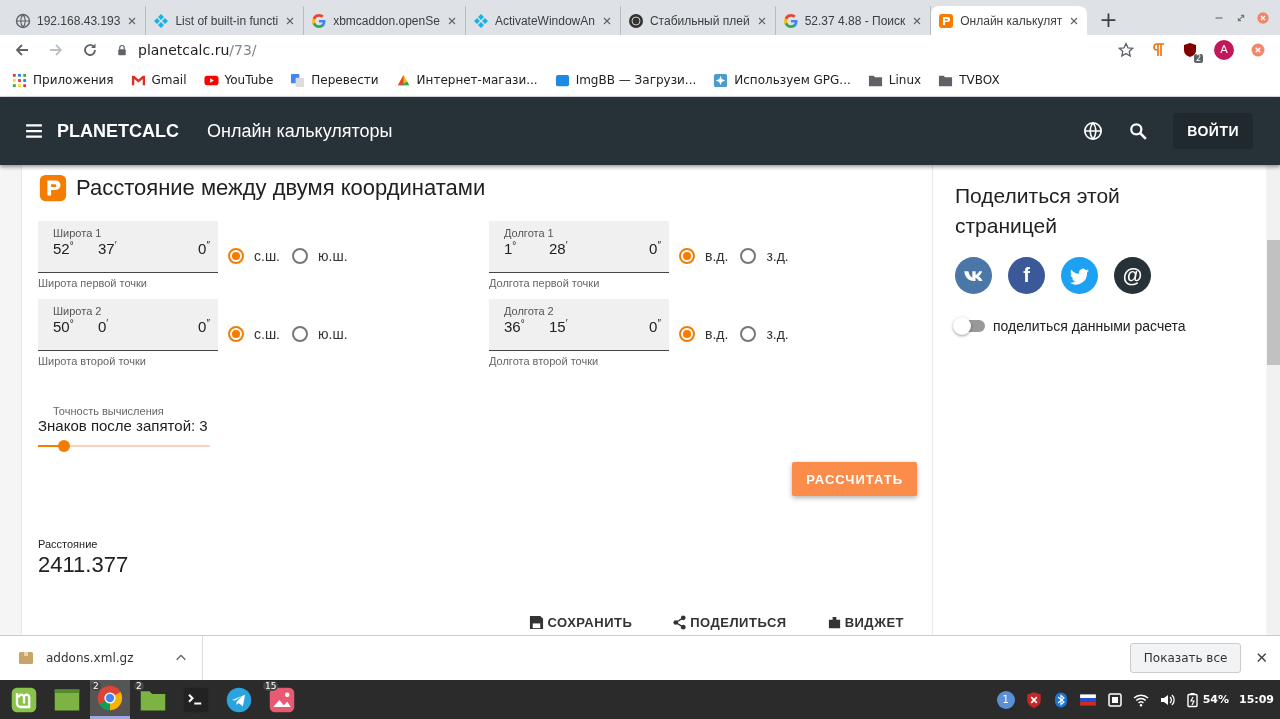 Image resolution: width=1280 pixels, height=719 pixels. I want to click on field-hint: Широта второй точки, so click(92, 361).